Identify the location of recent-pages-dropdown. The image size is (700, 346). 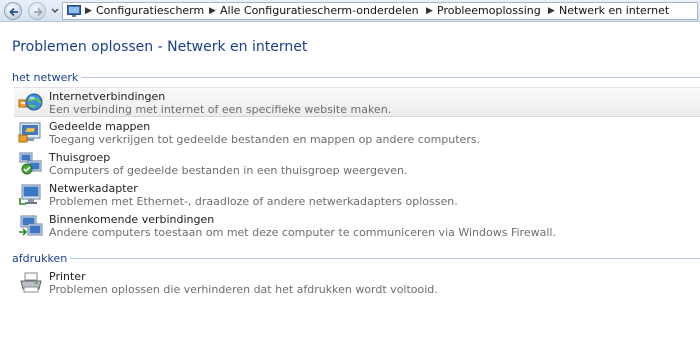
(55, 11).